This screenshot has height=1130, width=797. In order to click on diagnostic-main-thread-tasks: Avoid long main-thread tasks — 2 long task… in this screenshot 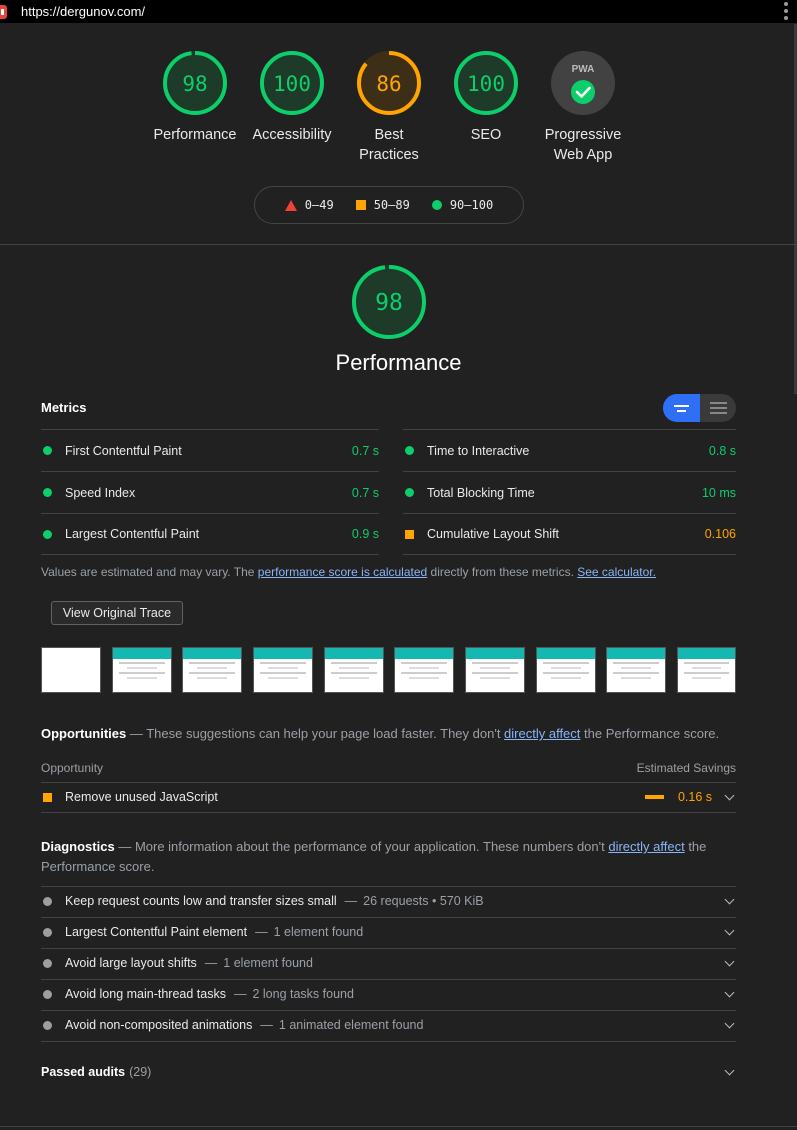, I will do `click(388, 994)`.